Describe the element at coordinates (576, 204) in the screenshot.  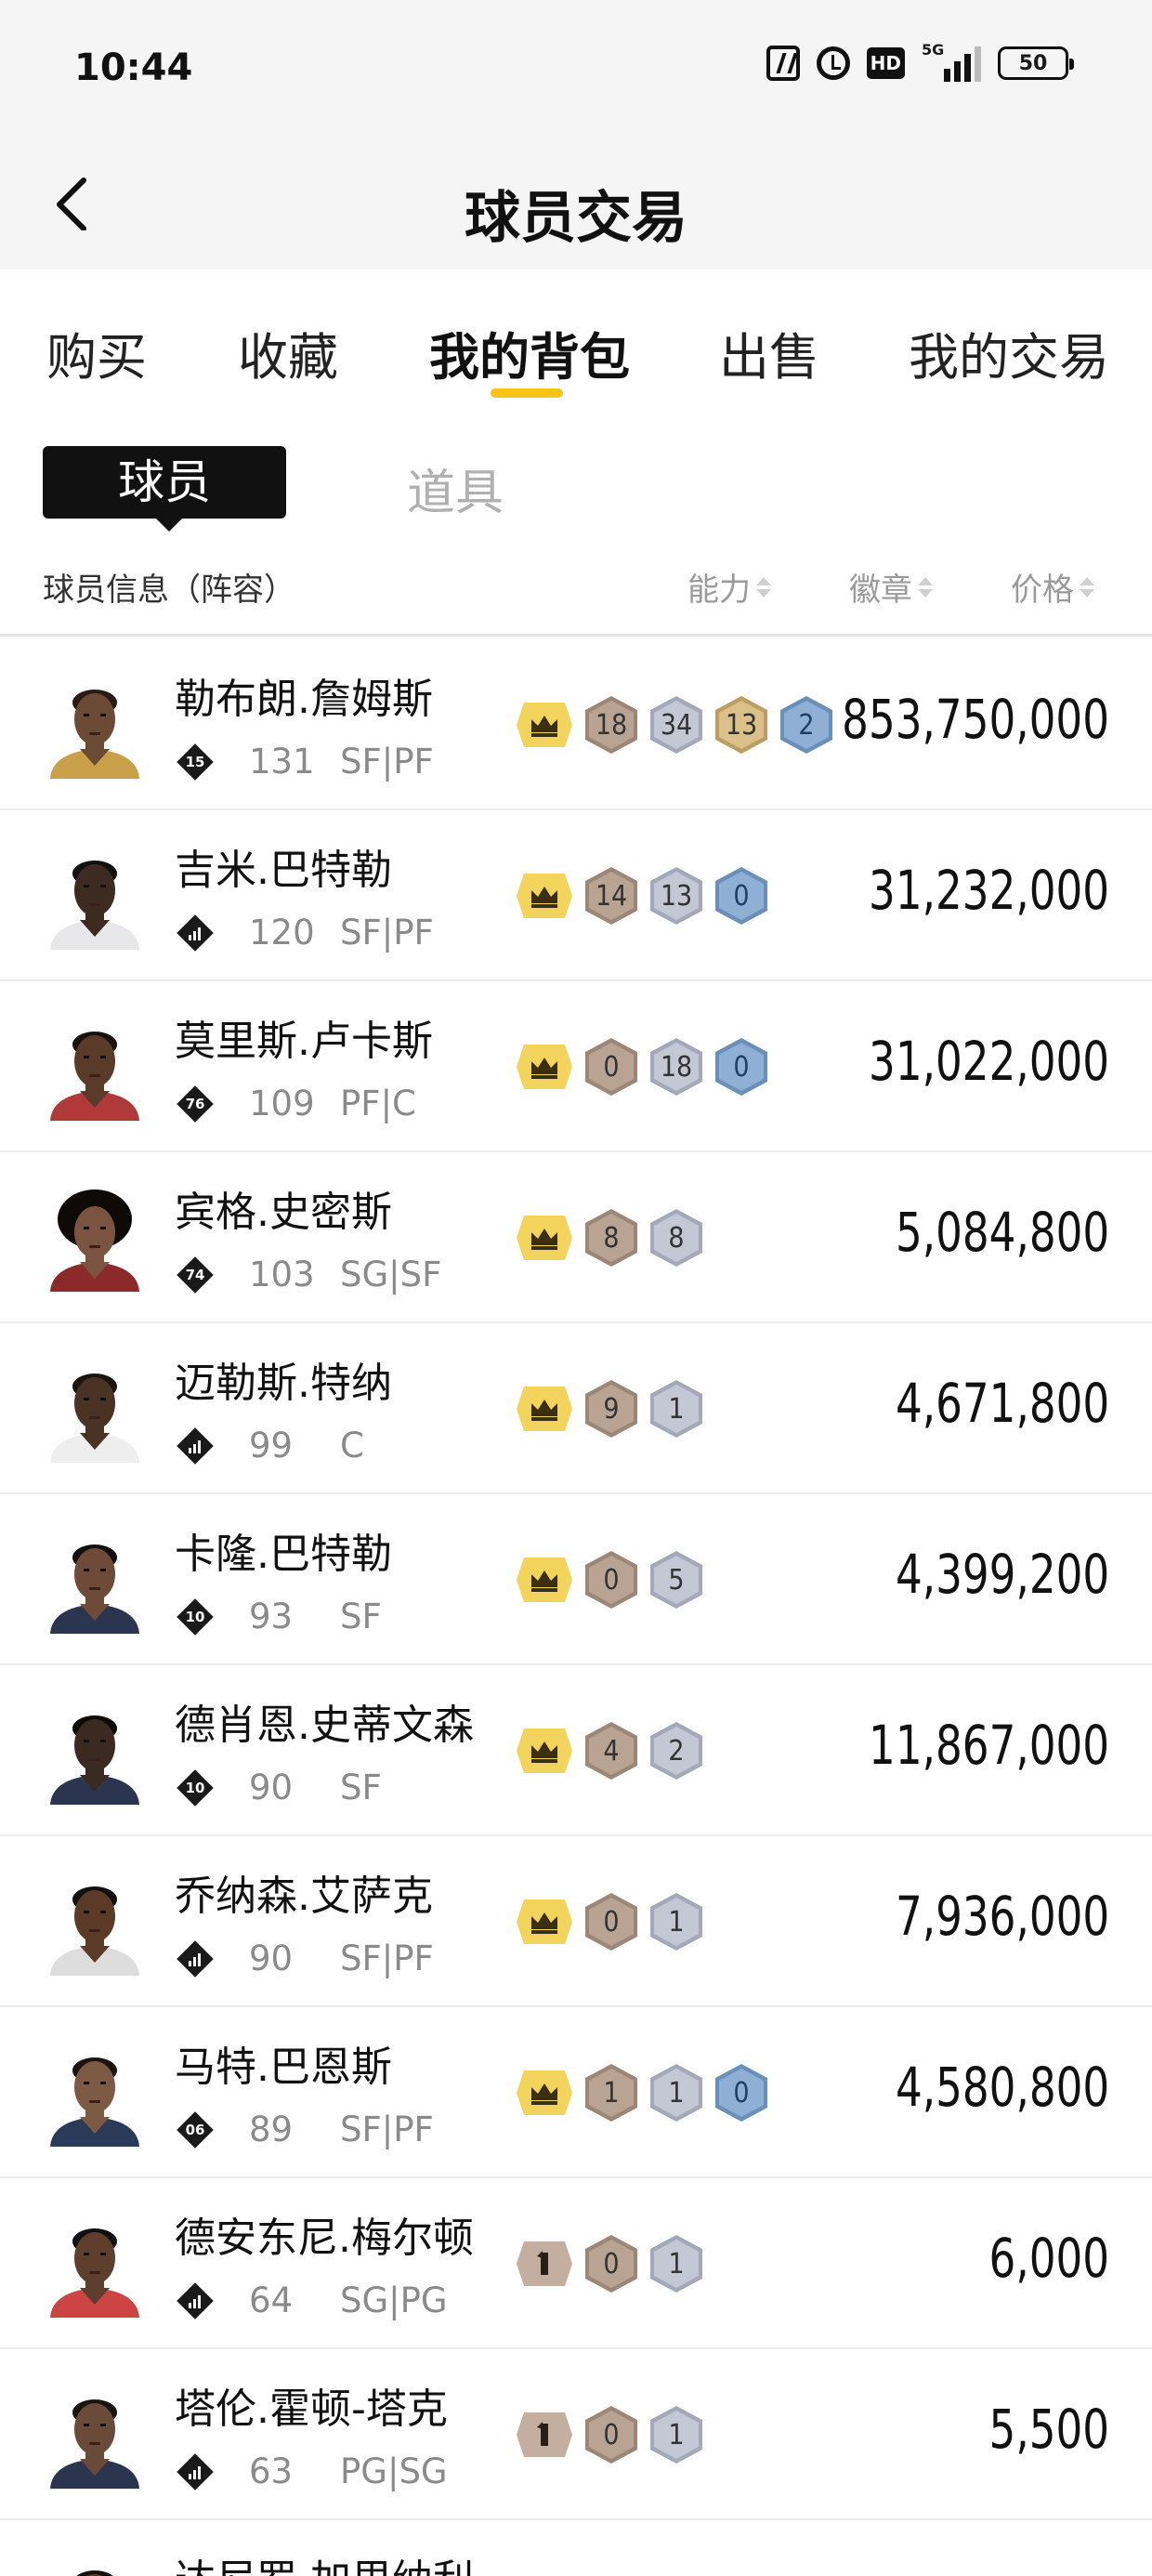
I see `title-bar: 球员交易` at that location.